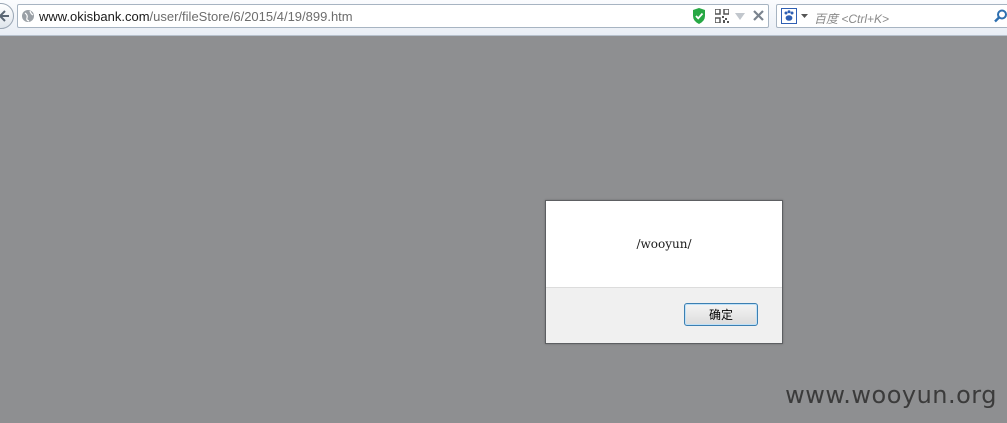 This screenshot has width=1007, height=423. Describe the element at coordinates (664, 315) in the screenshot. I see `dialog-footer: 确定` at that location.